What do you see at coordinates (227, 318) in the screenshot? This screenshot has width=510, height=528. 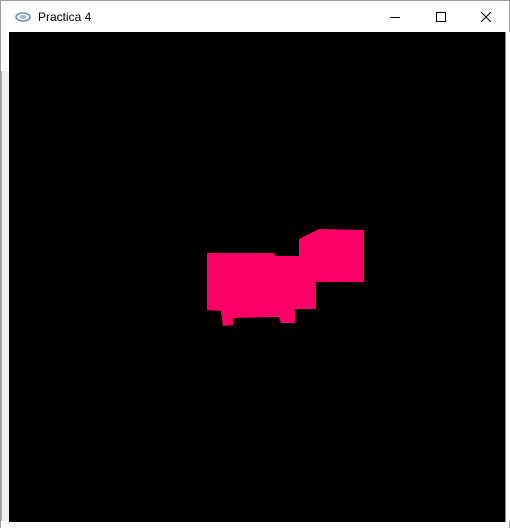 I see `dog-back-leg` at bounding box center [227, 318].